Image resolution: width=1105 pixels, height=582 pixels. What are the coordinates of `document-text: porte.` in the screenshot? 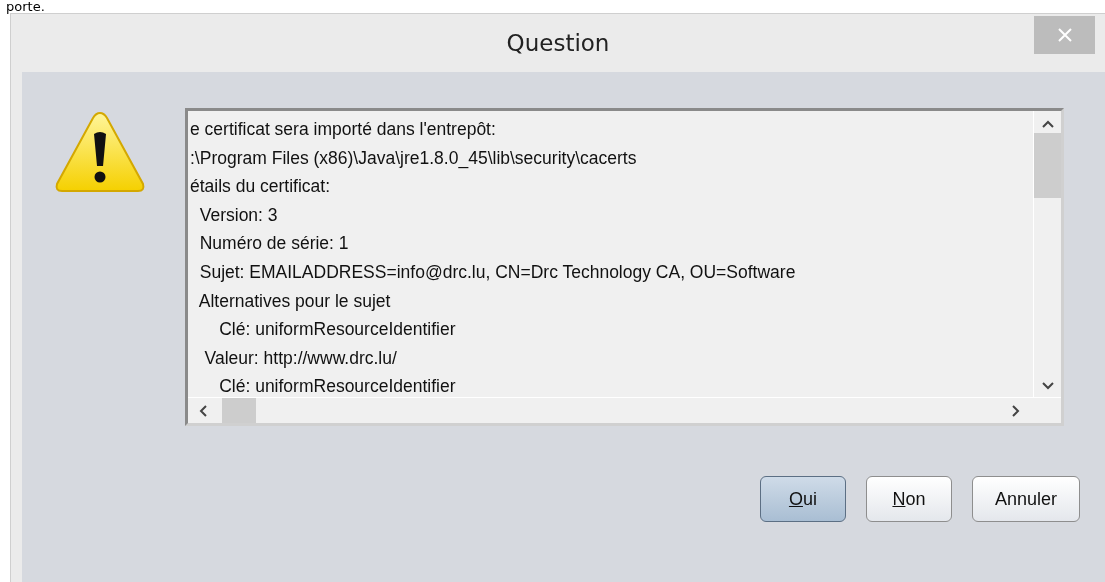 It's located at (25, 6).